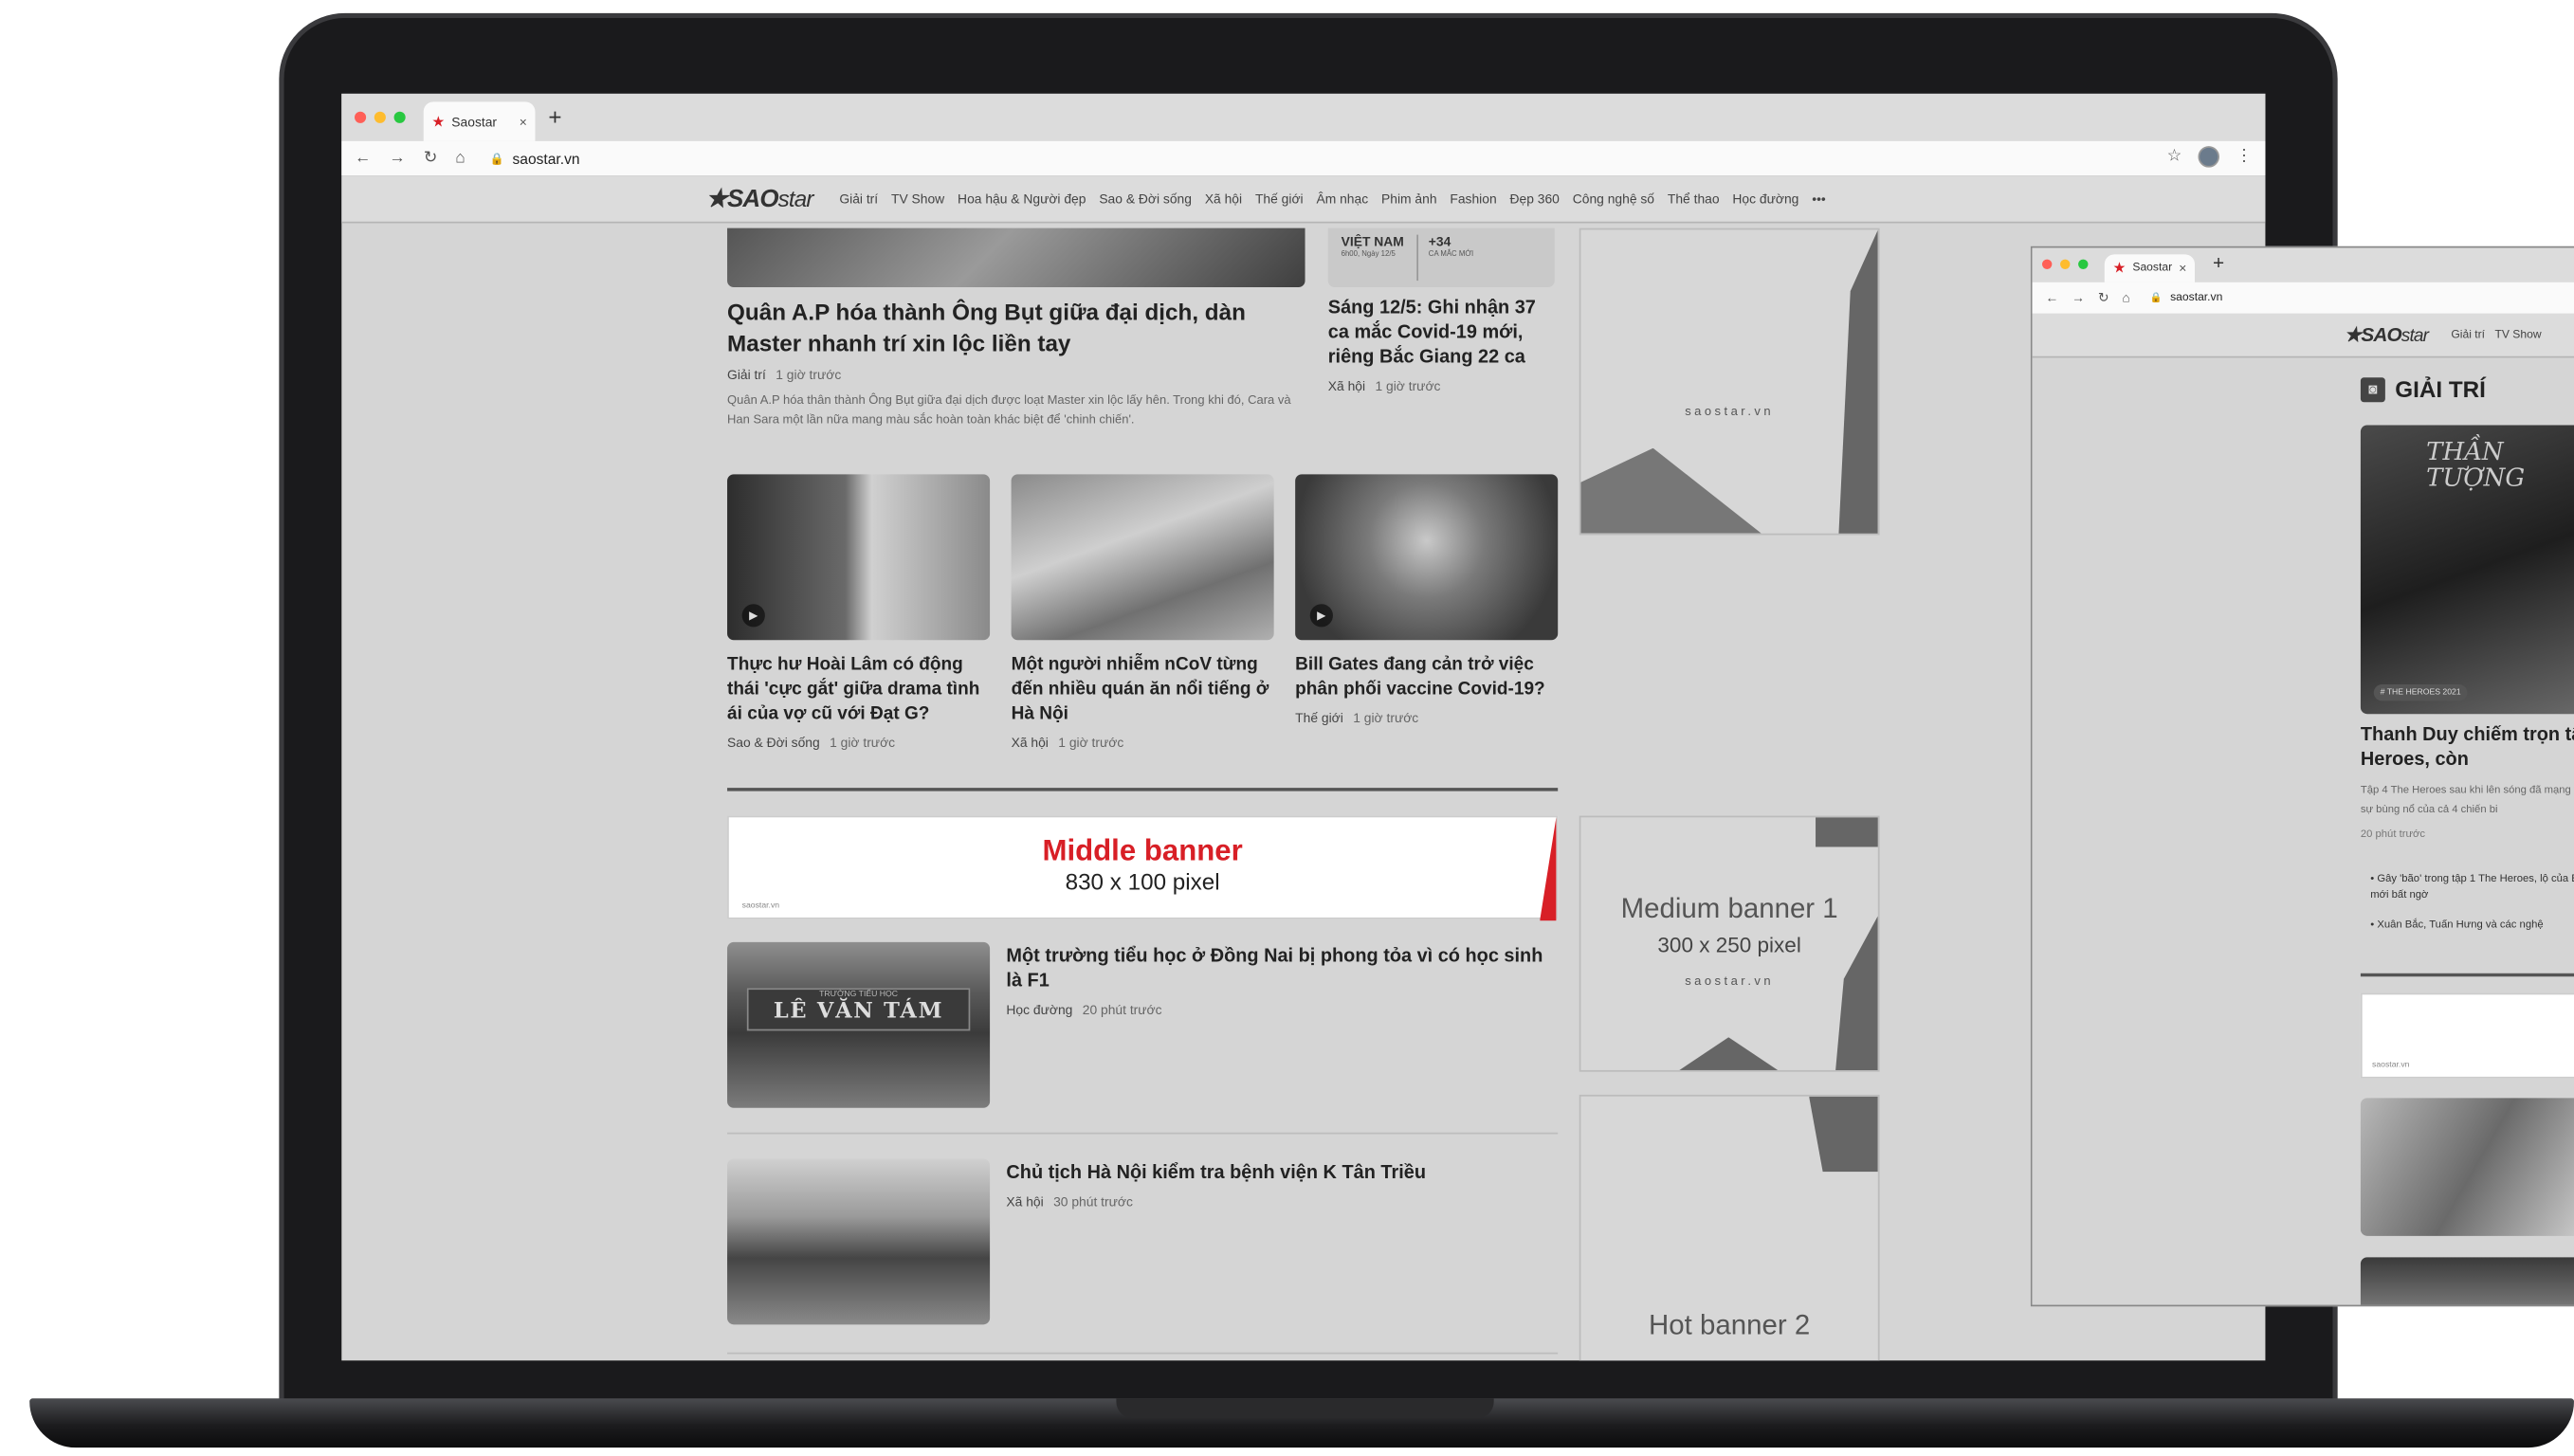 The height and width of the screenshot is (1456, 2574). Describe the element at coordinates (2175, 157) in the screenshot. I see `bookmark-star-icon: ☆` at that location.